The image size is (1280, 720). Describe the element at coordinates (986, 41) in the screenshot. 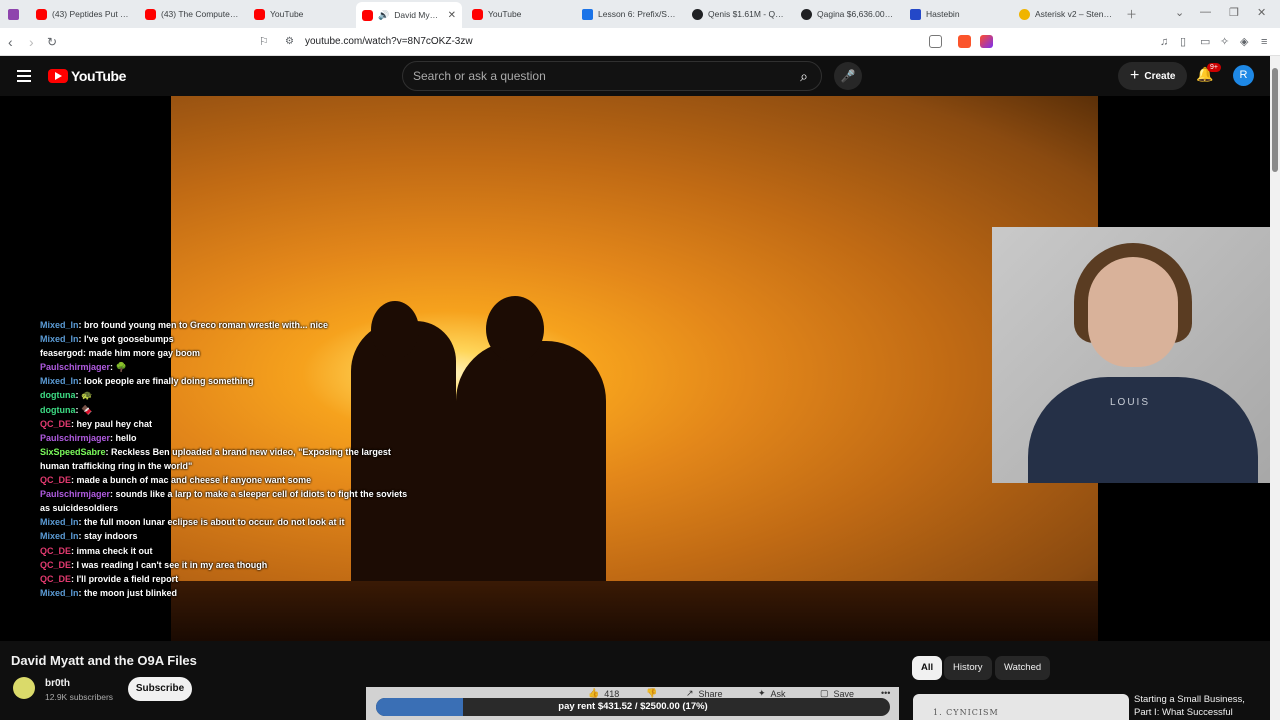

I see `rewards-icon` at that location.